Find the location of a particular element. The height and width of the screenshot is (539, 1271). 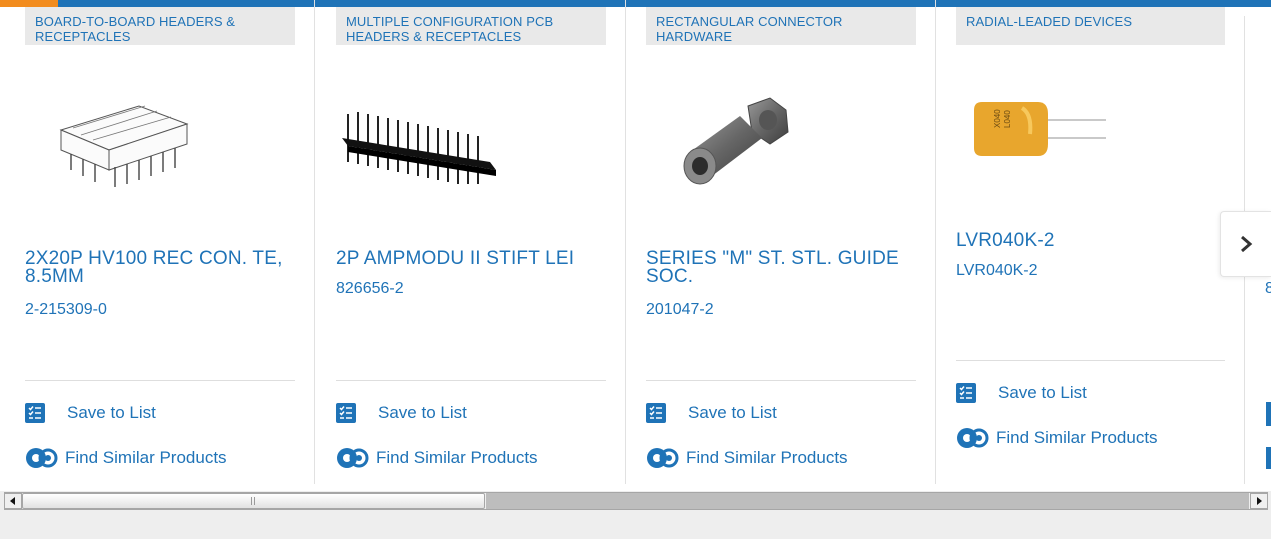

part-number-link: 2-215309-0 is located at coordinates (66, 310).